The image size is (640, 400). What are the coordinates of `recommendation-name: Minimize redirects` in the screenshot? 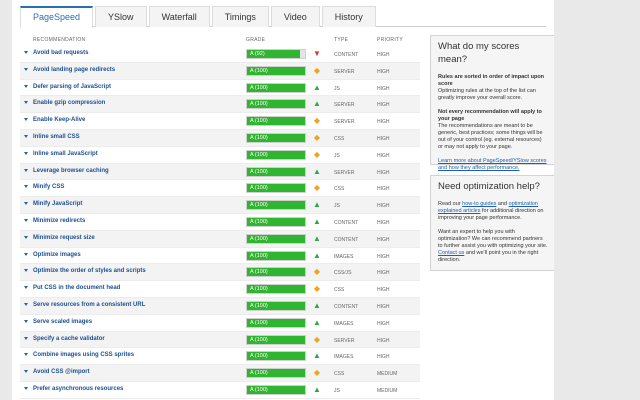 It's located at (59, 221).